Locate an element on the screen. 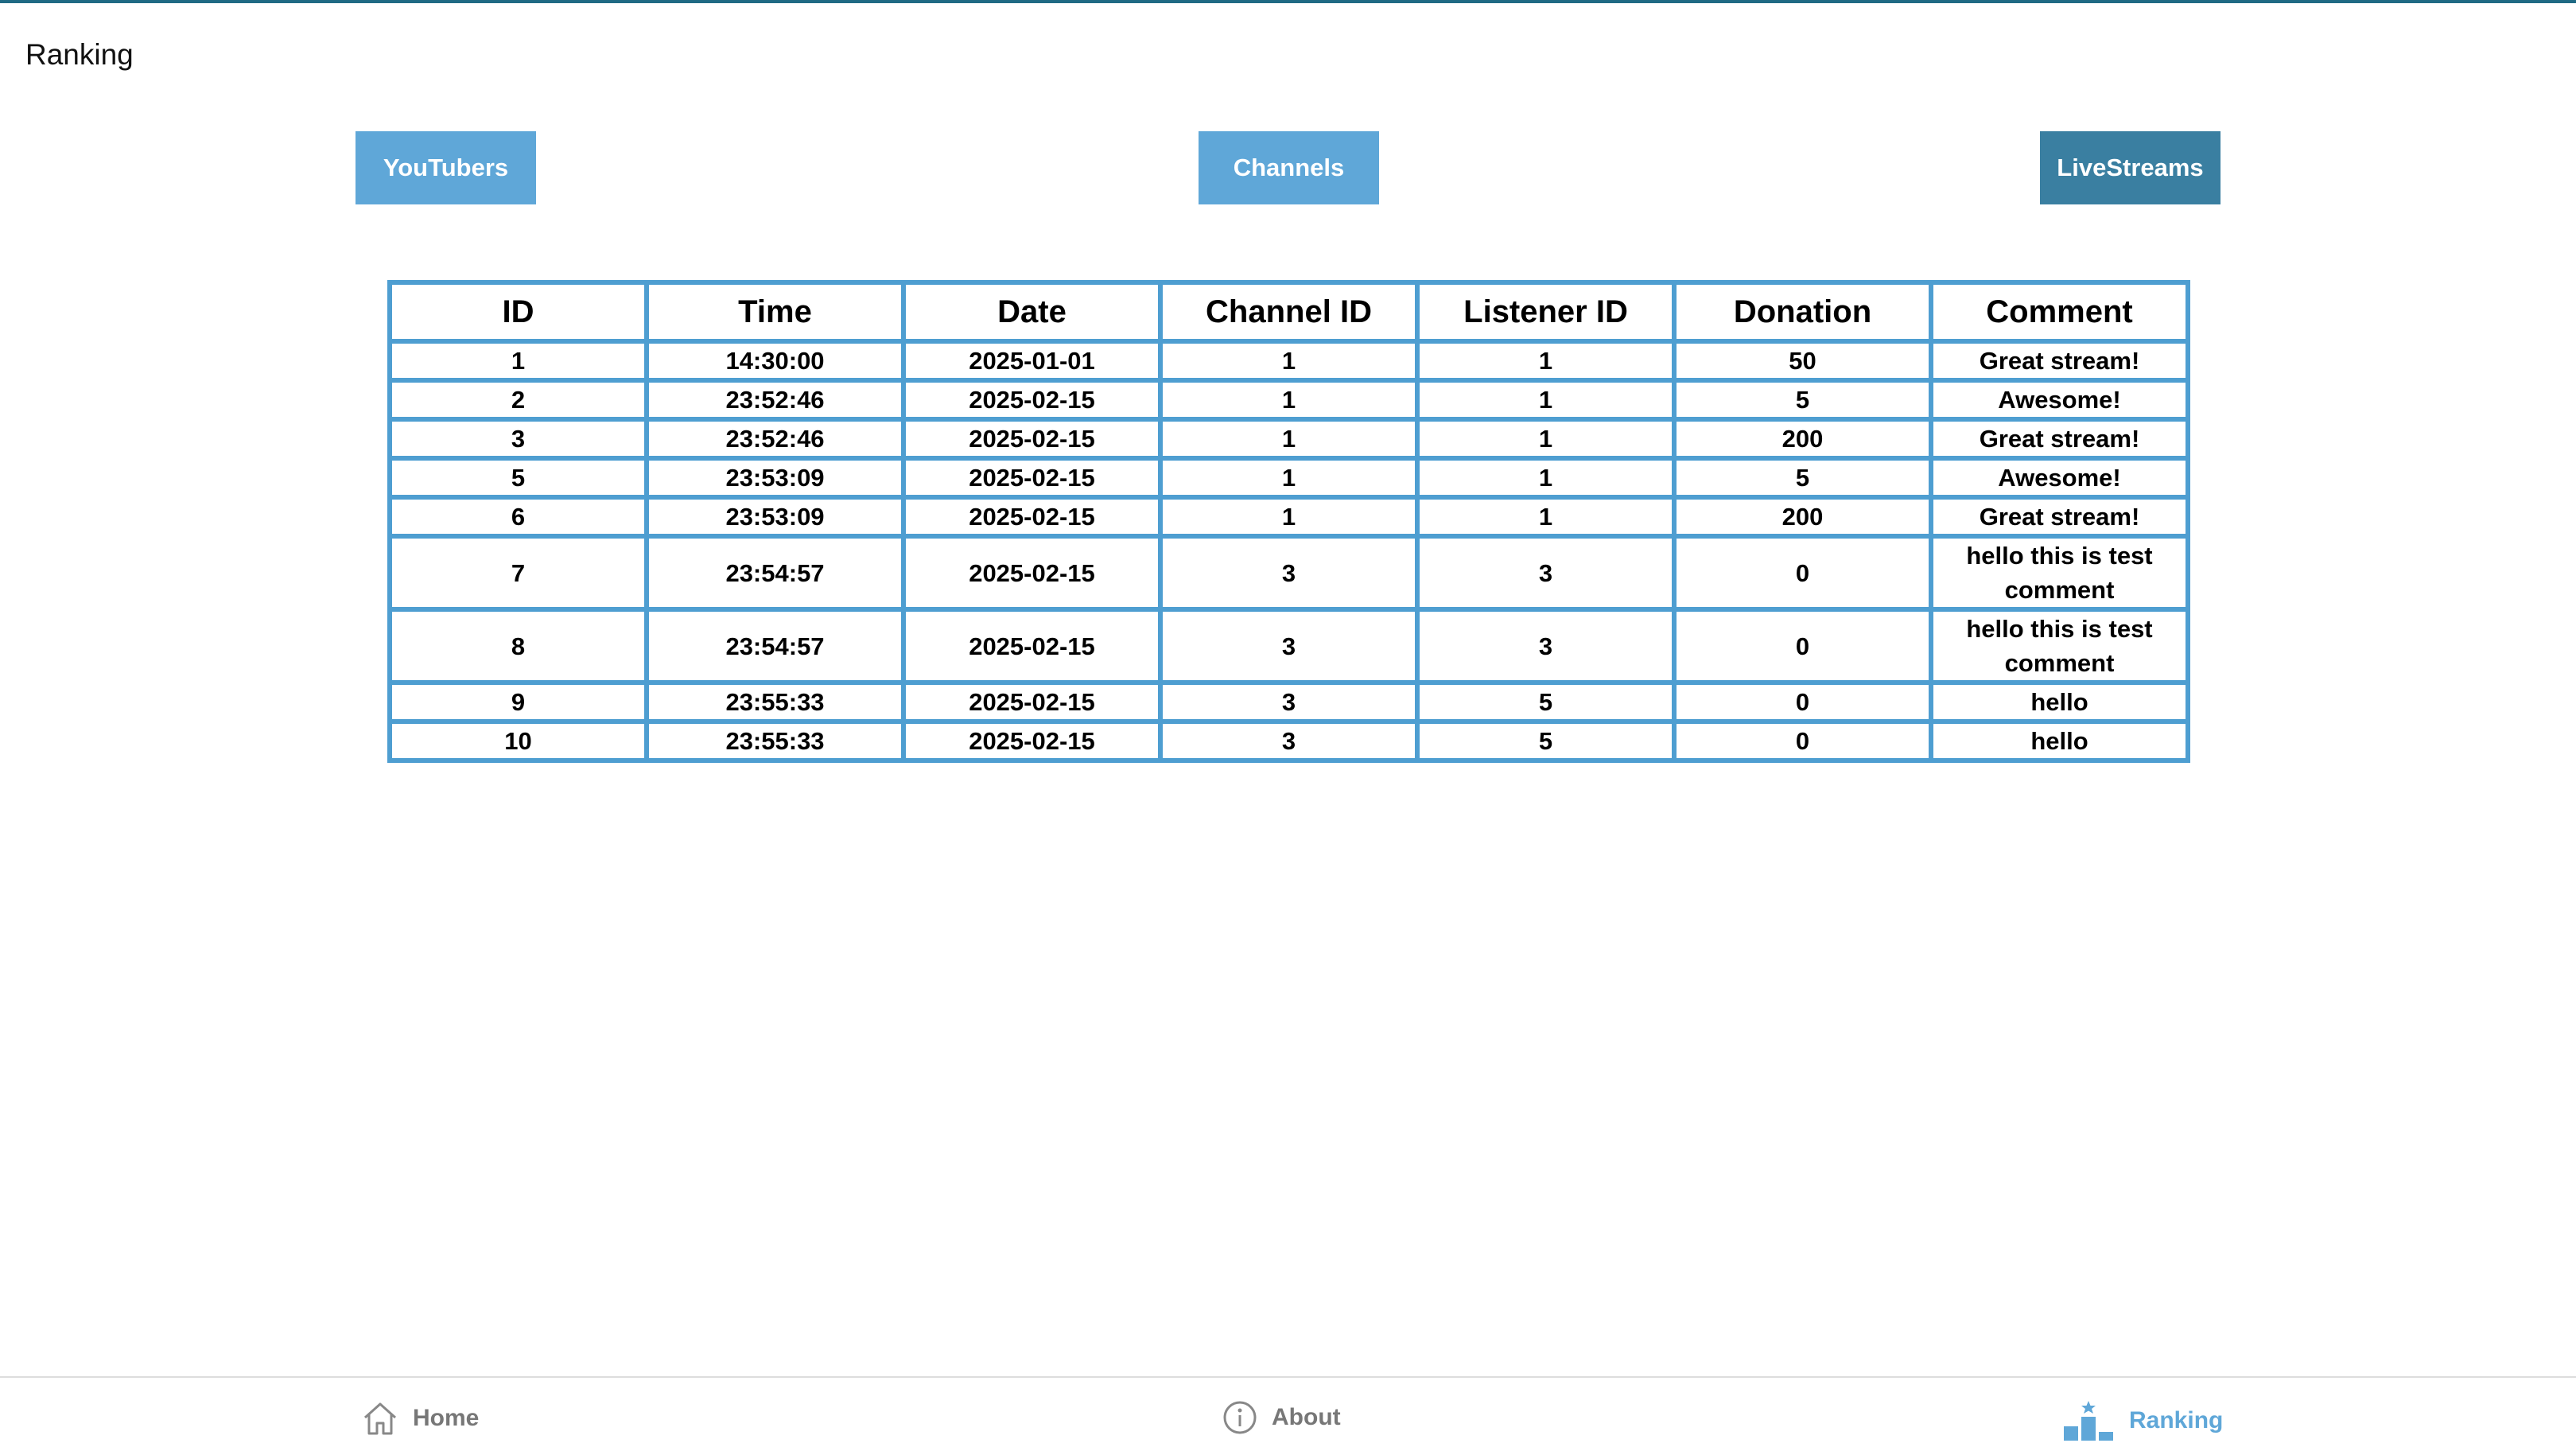  cell-id: 8 is located at coordinates (518, 646).